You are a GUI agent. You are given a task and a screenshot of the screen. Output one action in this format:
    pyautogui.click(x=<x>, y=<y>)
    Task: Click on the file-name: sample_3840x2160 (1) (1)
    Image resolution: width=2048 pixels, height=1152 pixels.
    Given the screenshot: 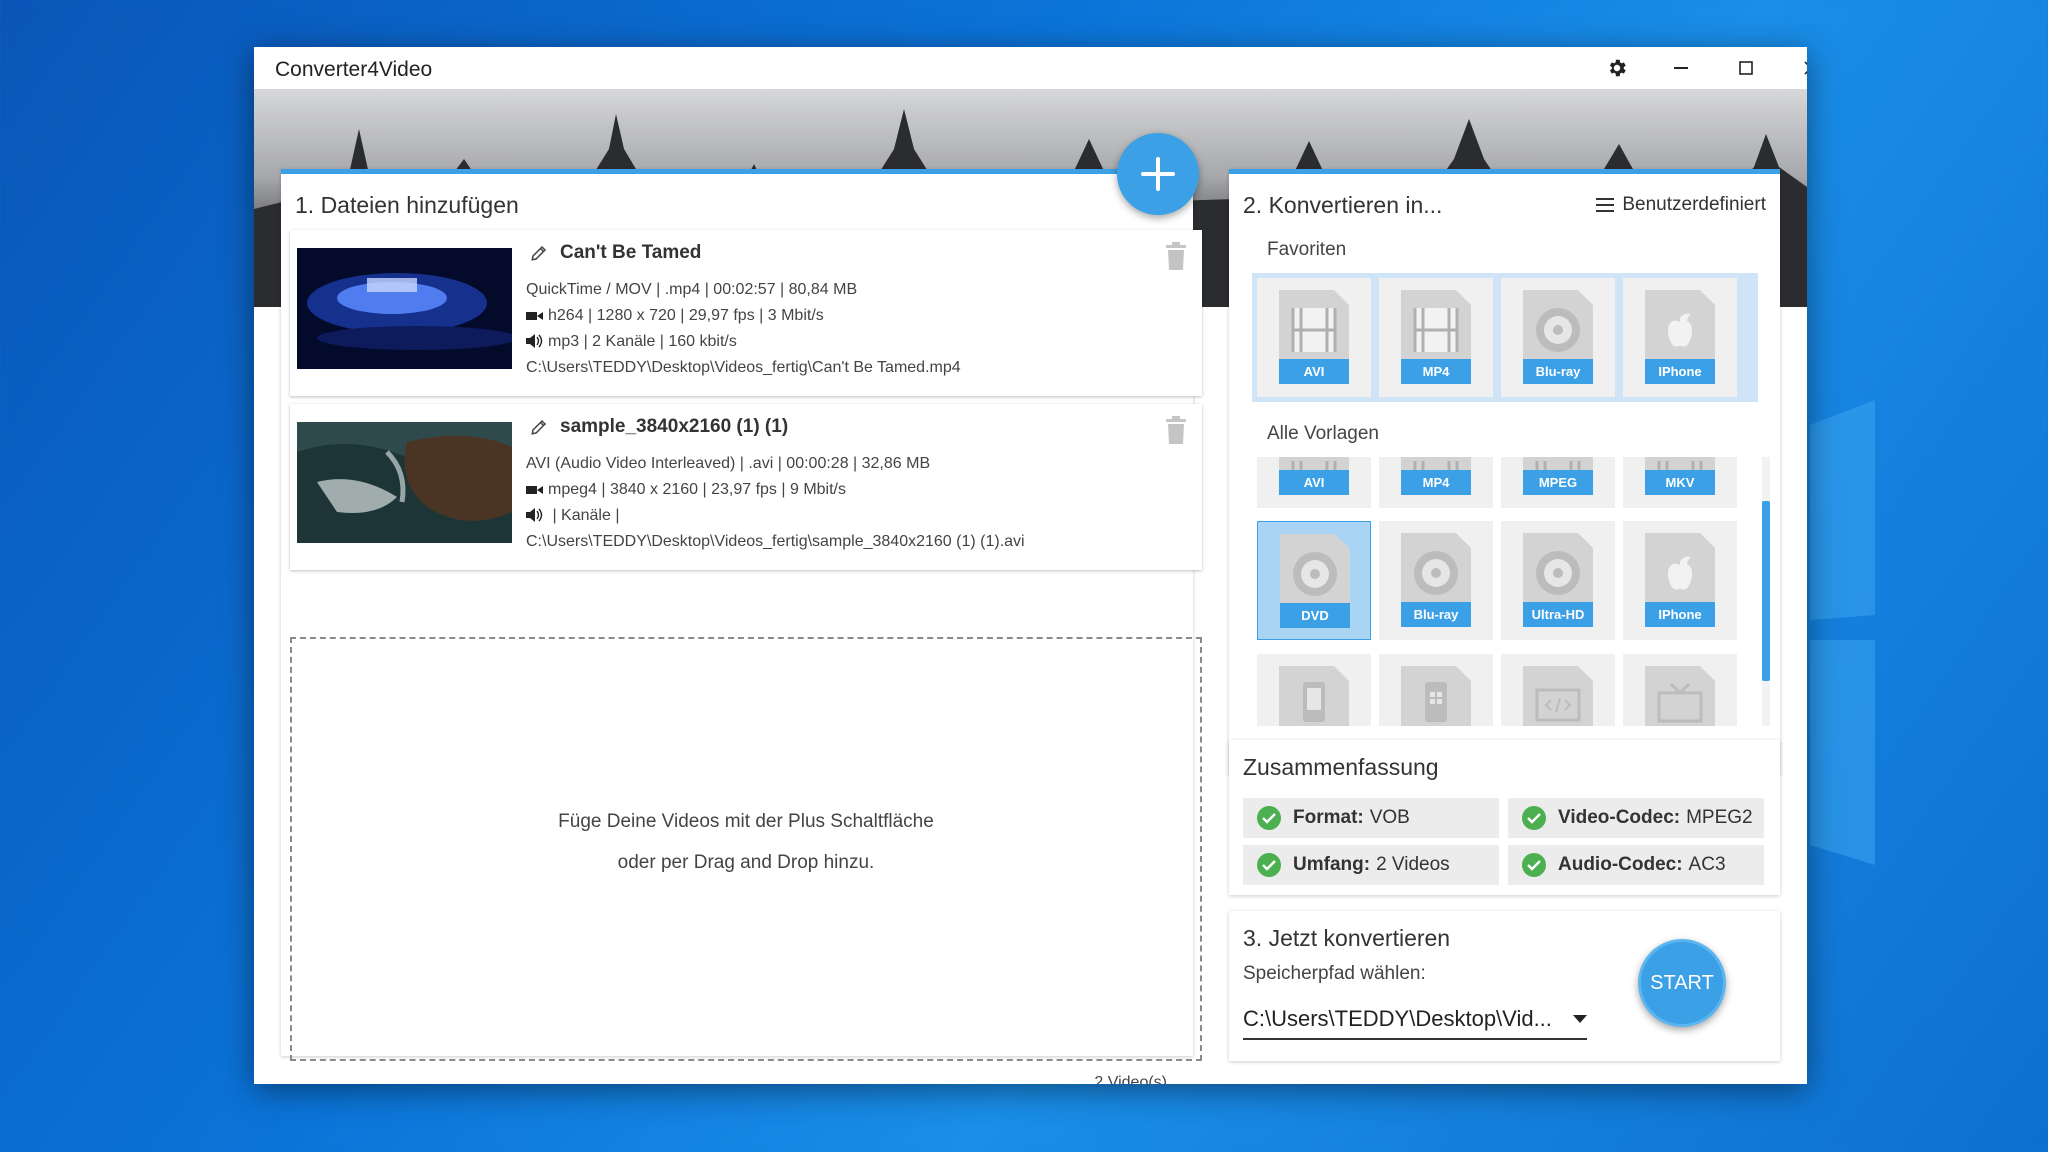 What is the action you would take?
    pyautogui.click(x=674, y=426)
    